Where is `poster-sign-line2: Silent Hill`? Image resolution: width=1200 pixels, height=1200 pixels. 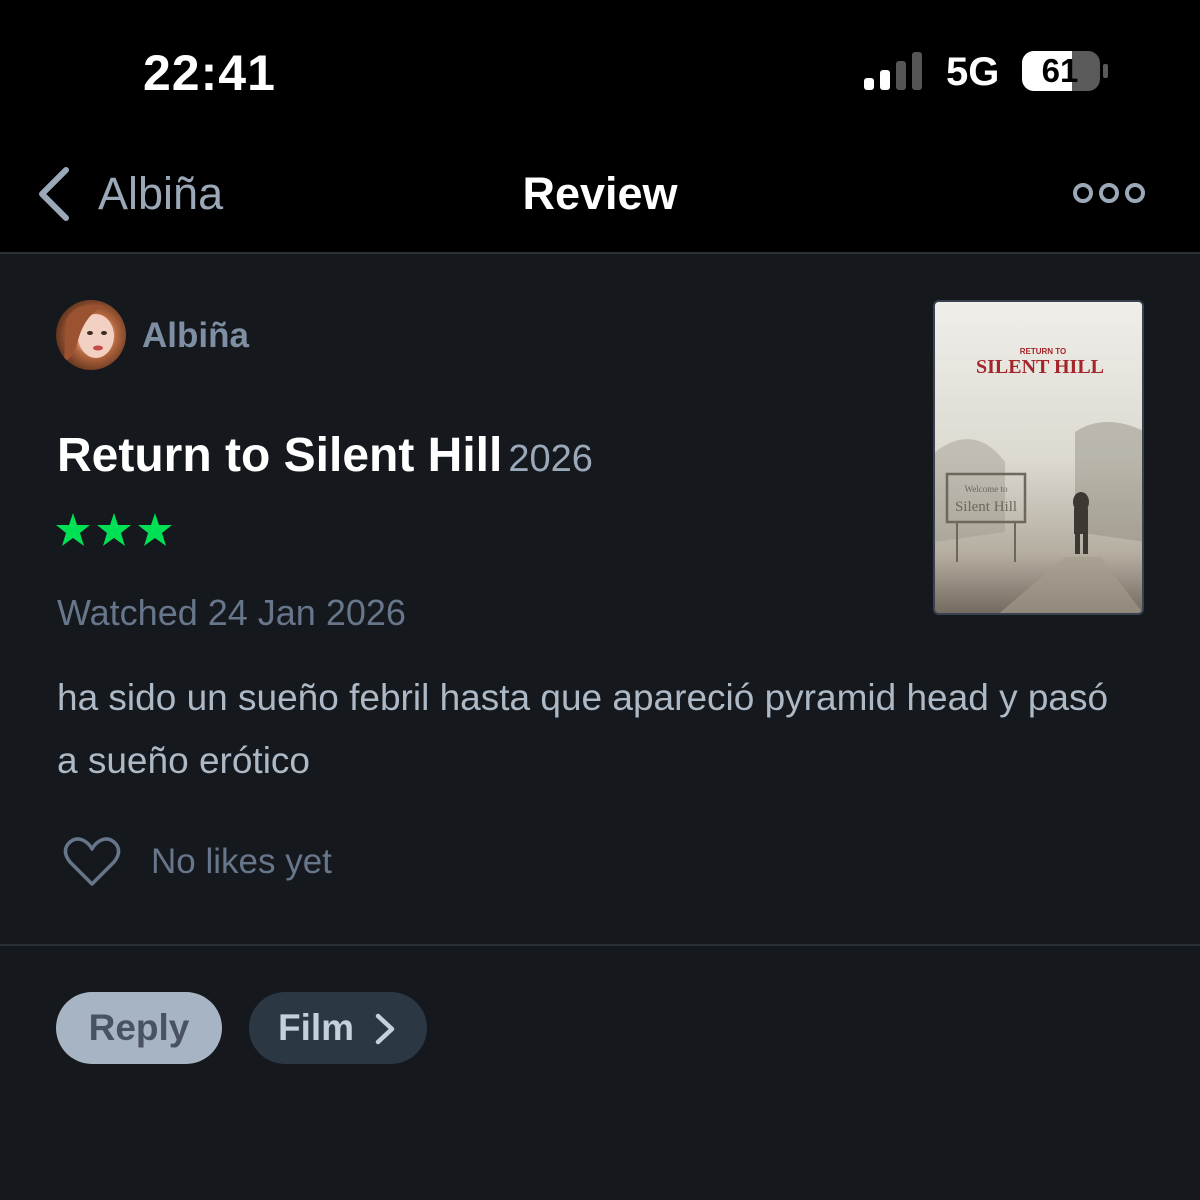 poster-sign-line2: Silent Hill is located at coordinates (986, 507).